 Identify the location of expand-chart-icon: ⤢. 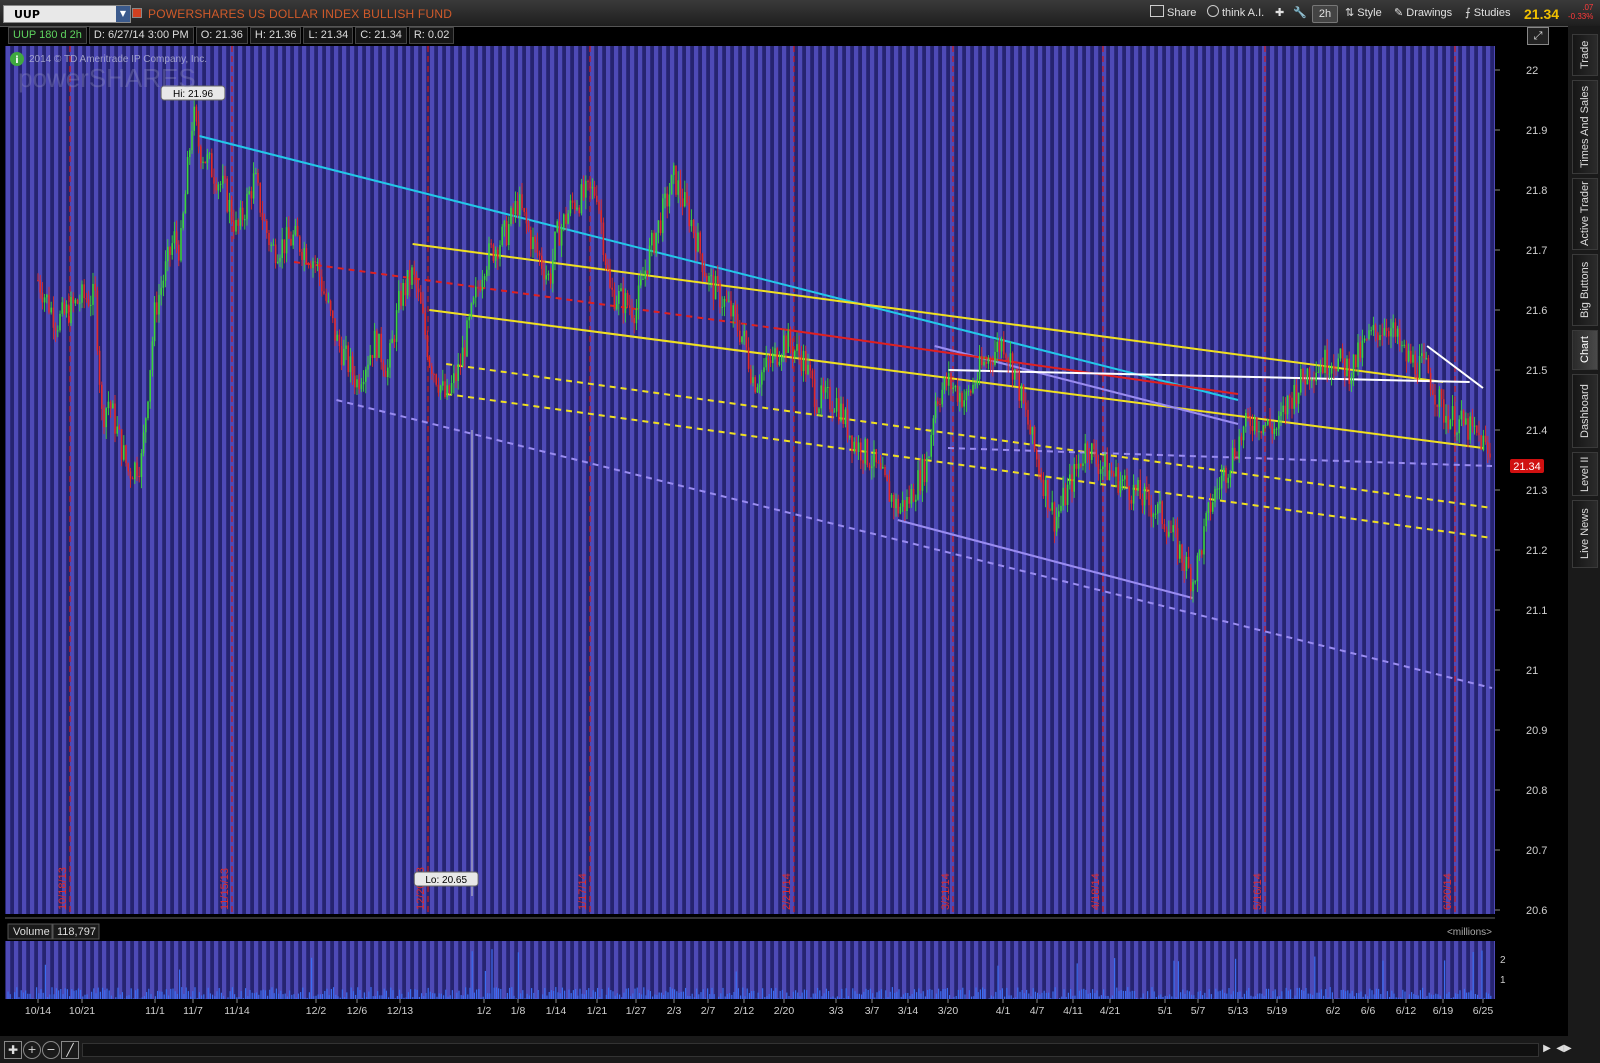
(1538, 36).